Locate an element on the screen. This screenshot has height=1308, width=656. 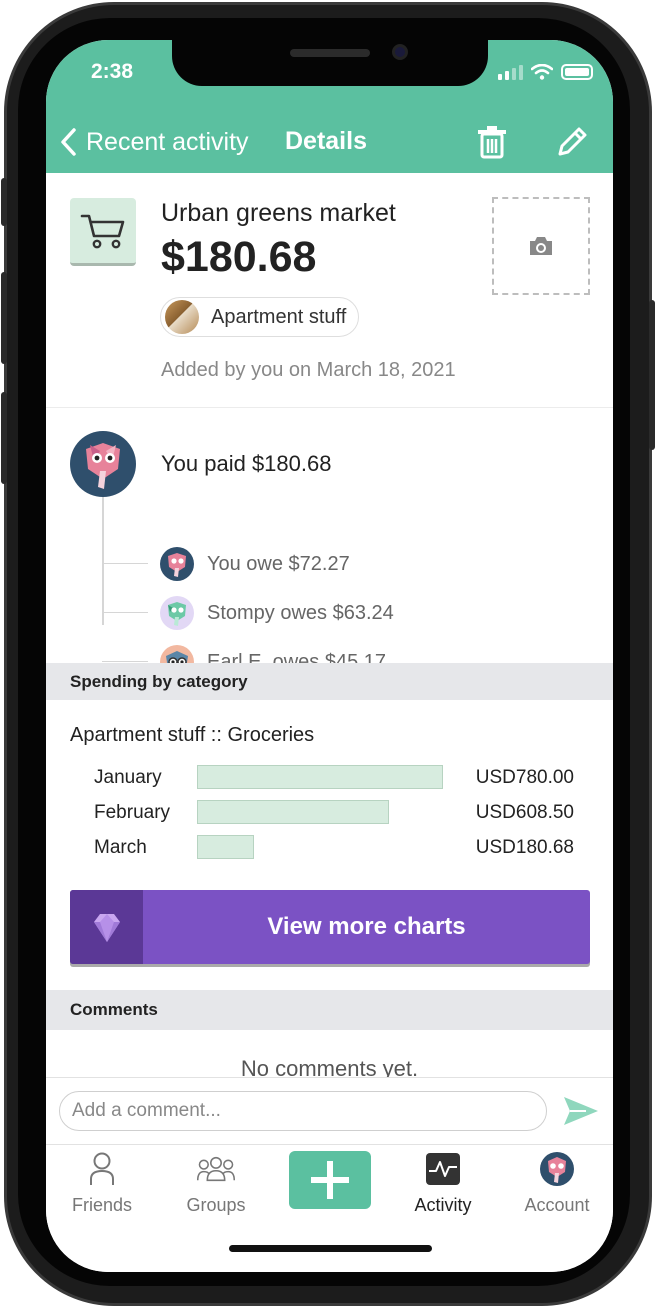
tab-account: Account is located at coordinates (557, 1186).